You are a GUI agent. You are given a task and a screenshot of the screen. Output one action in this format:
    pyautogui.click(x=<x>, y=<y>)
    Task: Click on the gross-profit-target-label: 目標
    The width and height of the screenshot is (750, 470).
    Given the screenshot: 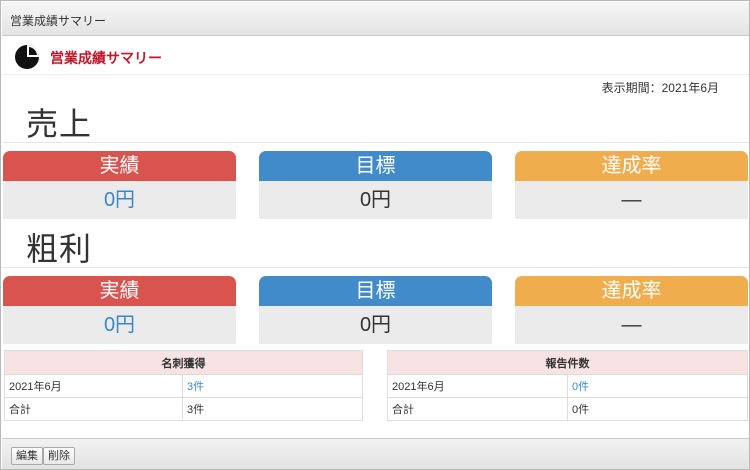 What is the action you would take?
    pyautogui.click(x=375, y=291)
    